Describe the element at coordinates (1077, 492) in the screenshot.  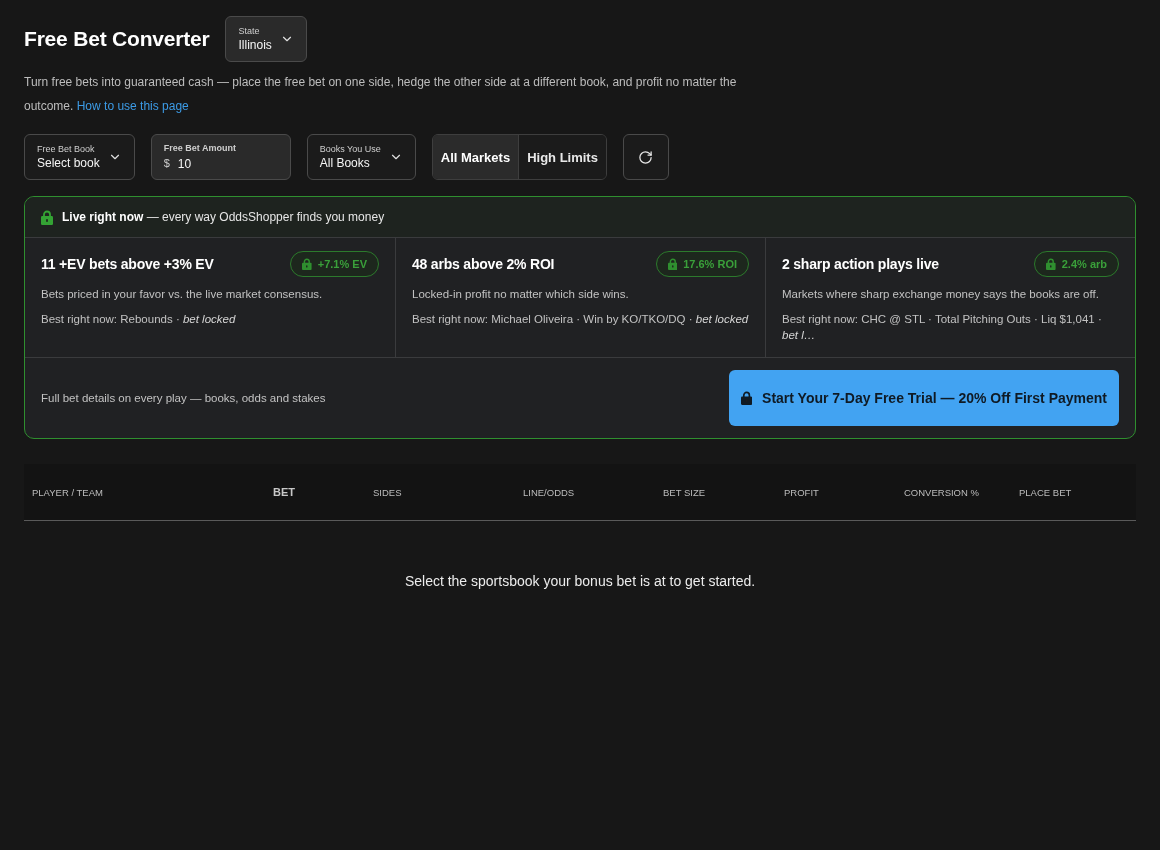
I see `column-header: PLACE BET` at that location.